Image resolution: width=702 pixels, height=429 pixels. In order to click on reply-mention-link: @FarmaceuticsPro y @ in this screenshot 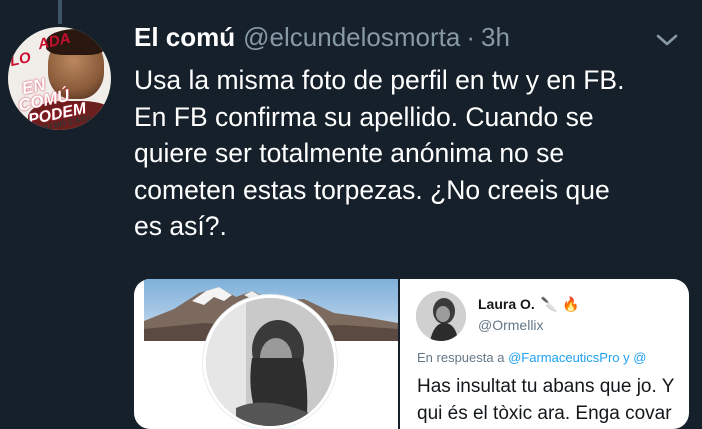, I will do `click(577, 357)`.